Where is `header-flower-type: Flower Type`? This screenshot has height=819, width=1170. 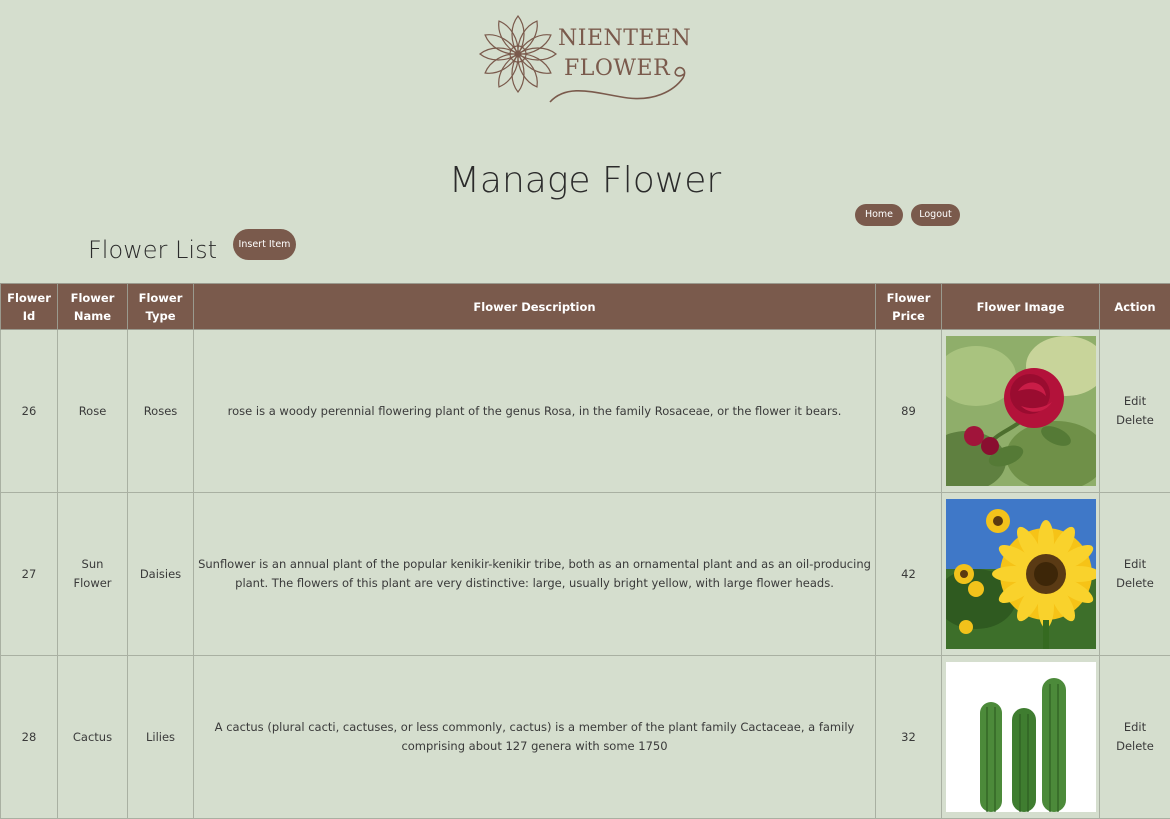 header-flower-type: Flower Type is located at coordinates (161, 307).